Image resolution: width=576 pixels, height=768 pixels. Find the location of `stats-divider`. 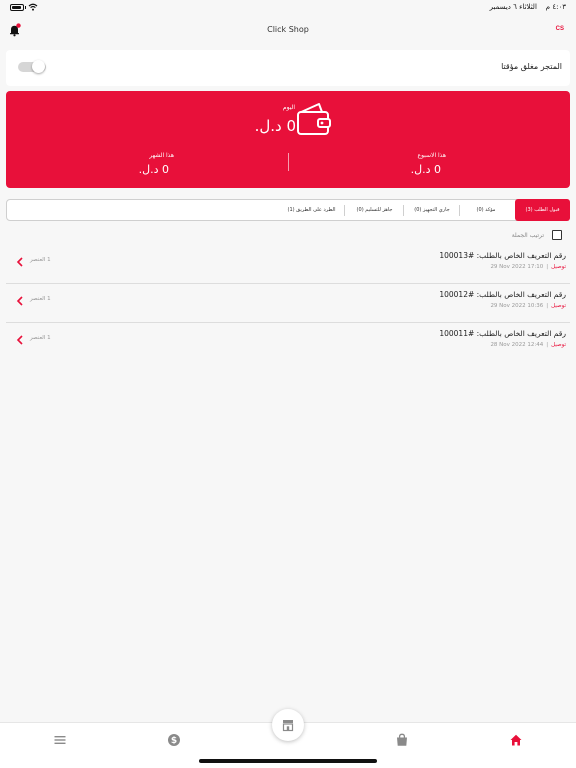

stats-divider is located at coordinates (288, 162).